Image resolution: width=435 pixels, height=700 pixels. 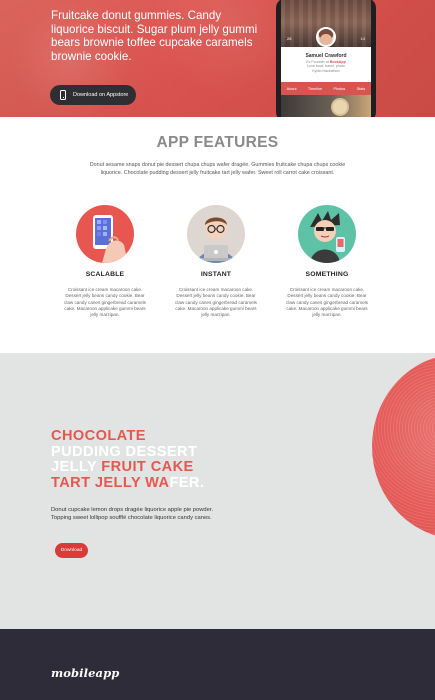 I want to click on hand-phone-icon, so click(x=105, y=234).